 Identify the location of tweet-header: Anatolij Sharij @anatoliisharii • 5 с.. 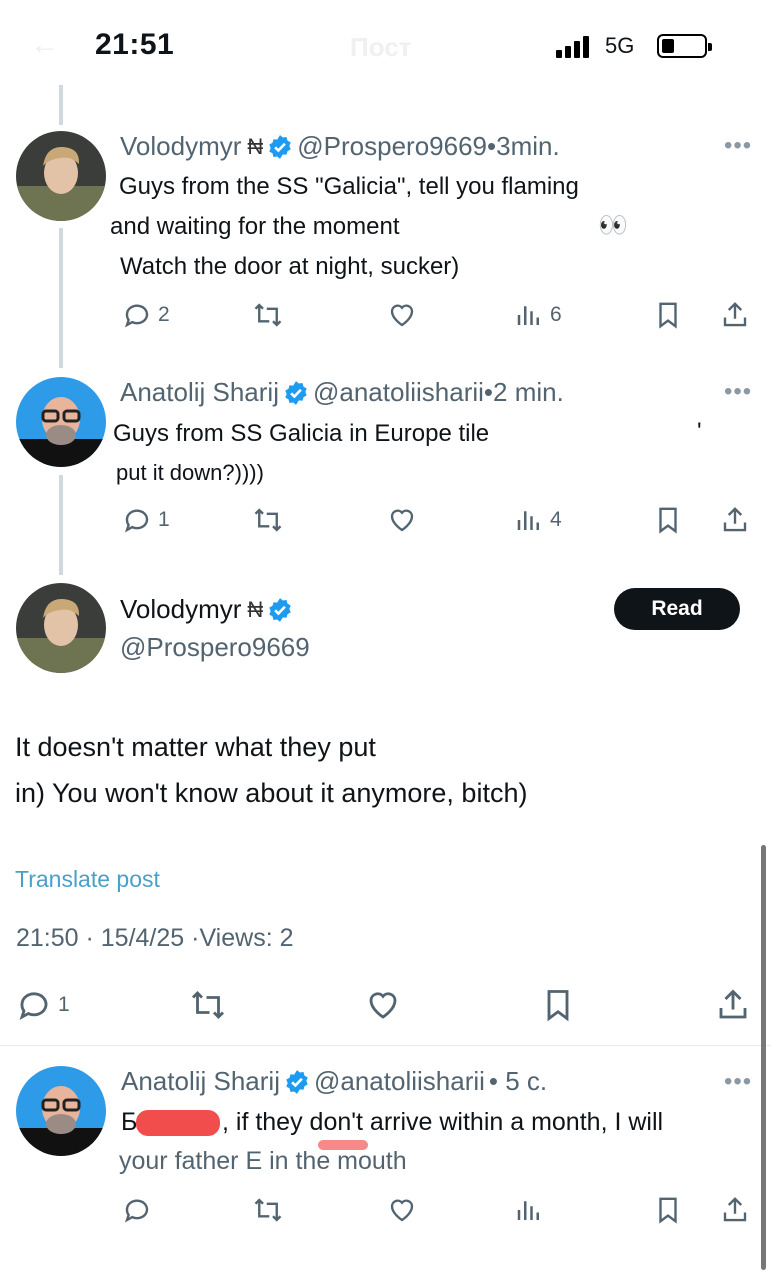
(334, 1081).